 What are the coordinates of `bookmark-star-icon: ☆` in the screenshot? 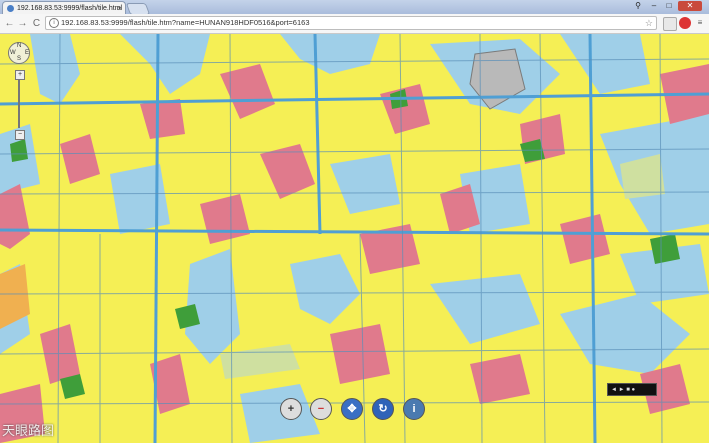 It's located at (649, 23).